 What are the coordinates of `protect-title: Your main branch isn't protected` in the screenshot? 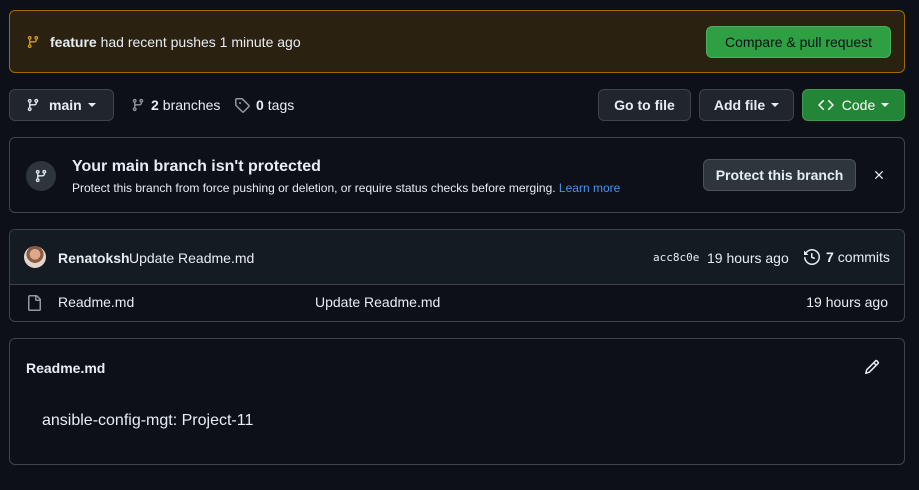 It's located at (196, 166).